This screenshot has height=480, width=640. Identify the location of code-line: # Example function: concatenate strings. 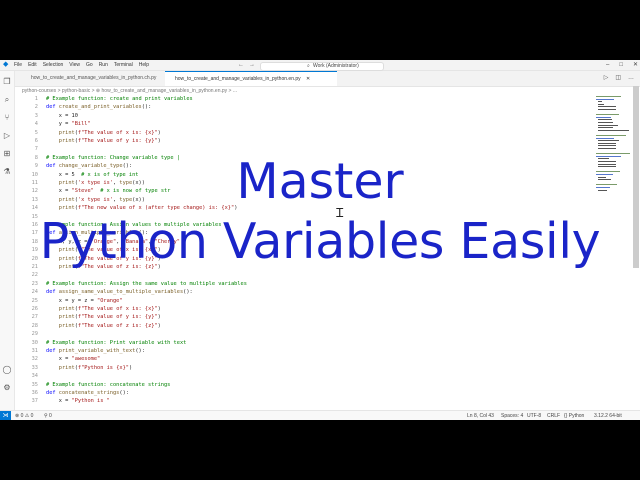
(108, 385).